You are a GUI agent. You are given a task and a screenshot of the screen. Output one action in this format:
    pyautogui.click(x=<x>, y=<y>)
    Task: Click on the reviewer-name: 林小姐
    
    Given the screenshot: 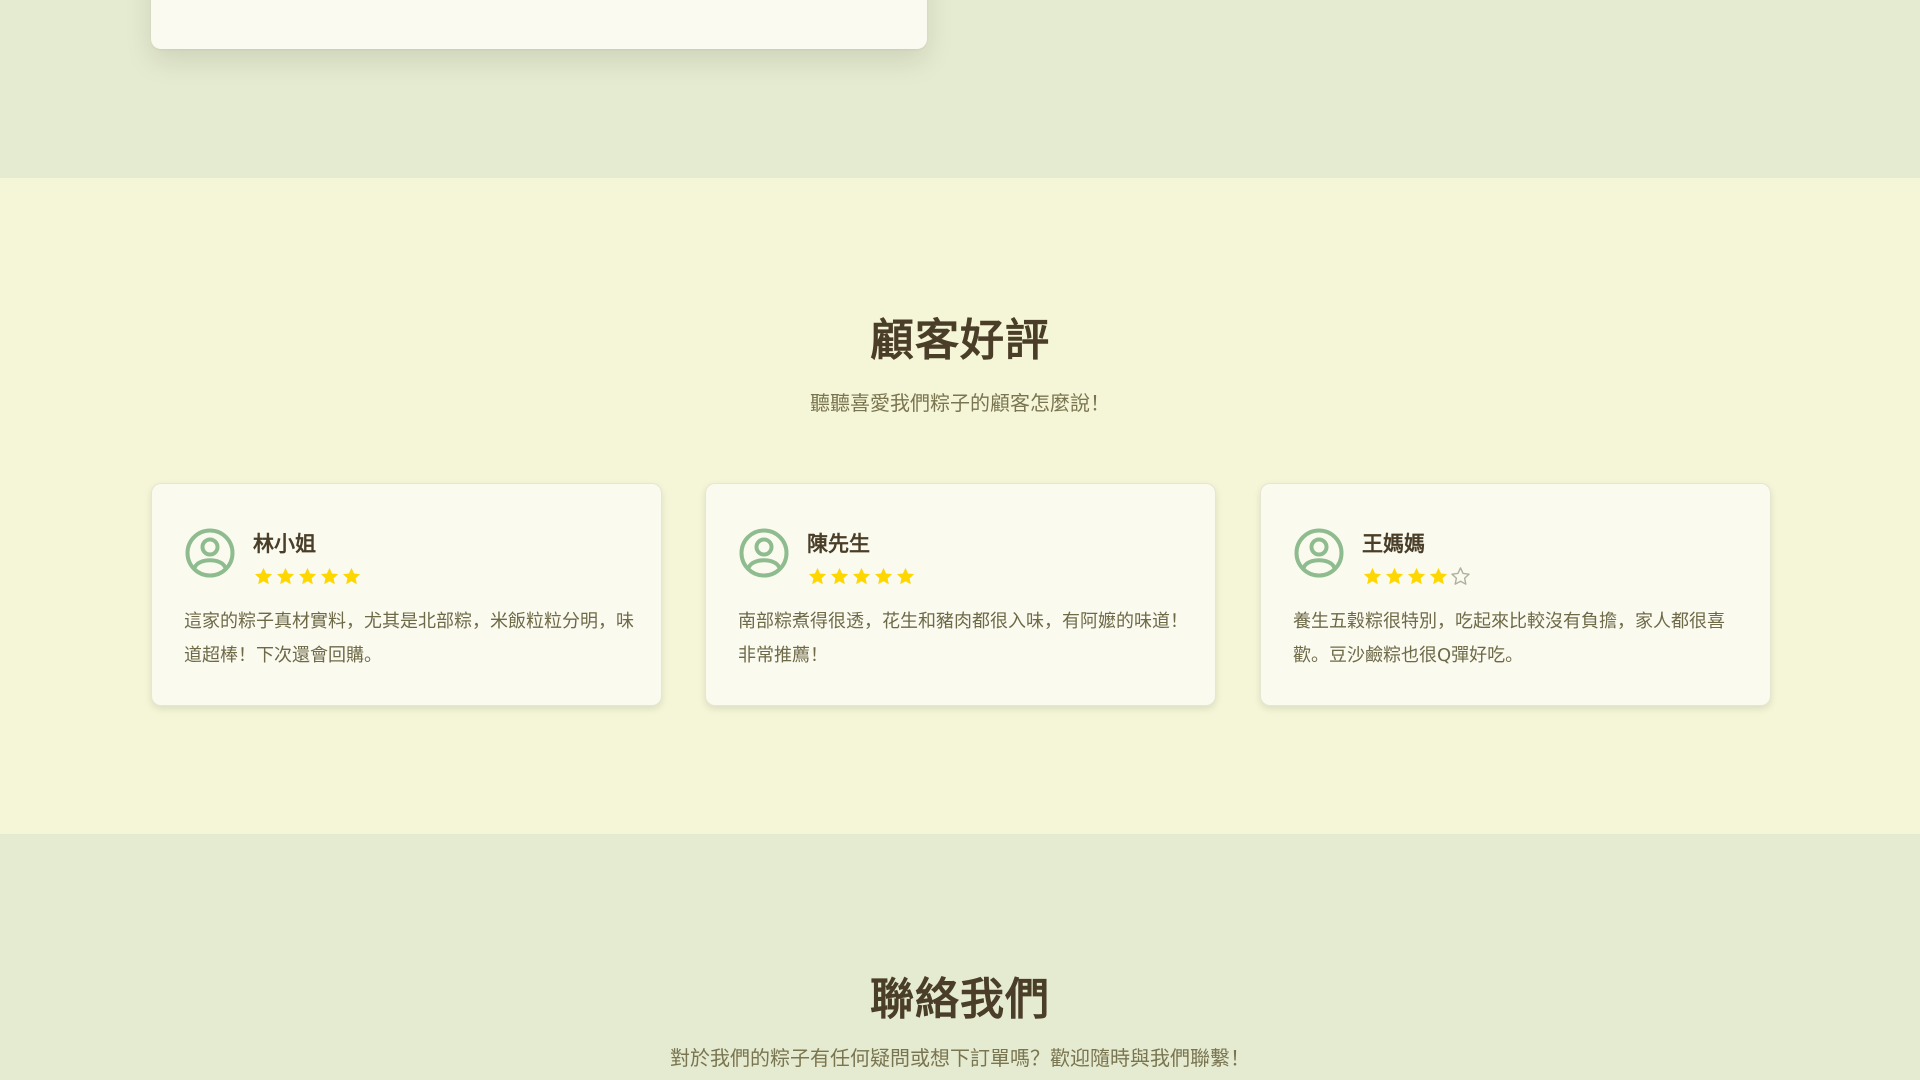 What is the action you would take?
    pyautogui.click(x=284, y=544)
    